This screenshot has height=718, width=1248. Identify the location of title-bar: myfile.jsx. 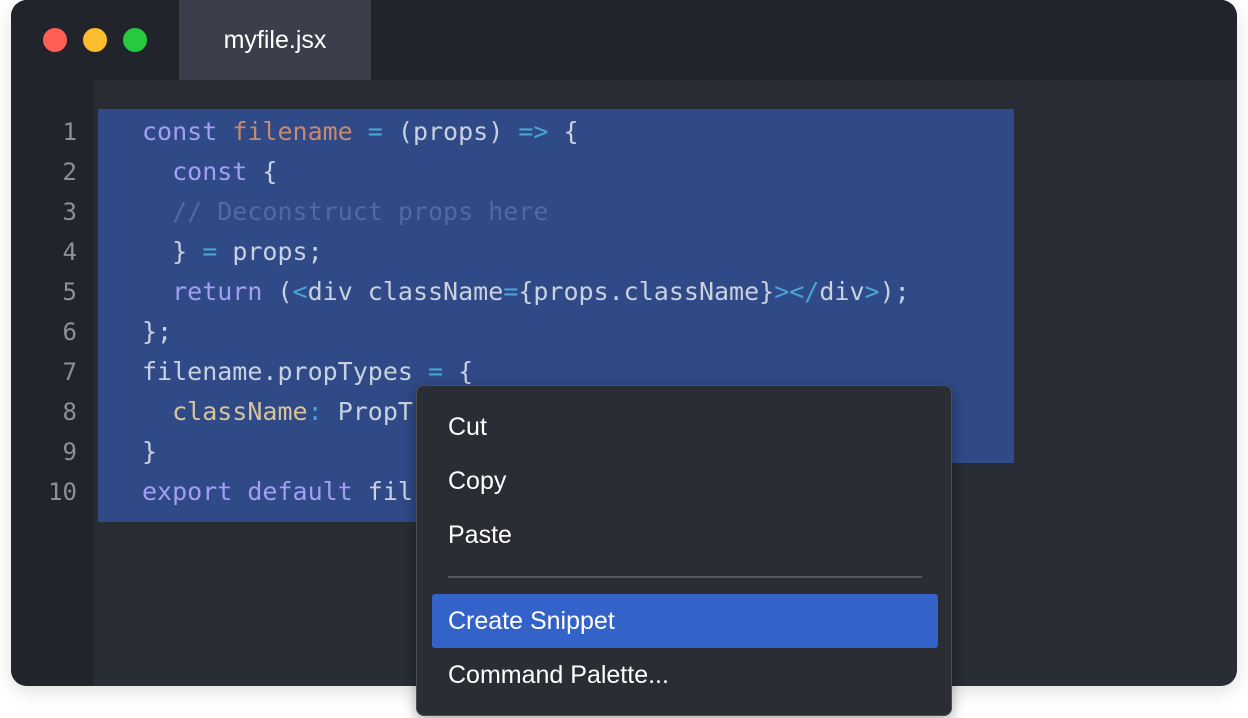
(624, 40).